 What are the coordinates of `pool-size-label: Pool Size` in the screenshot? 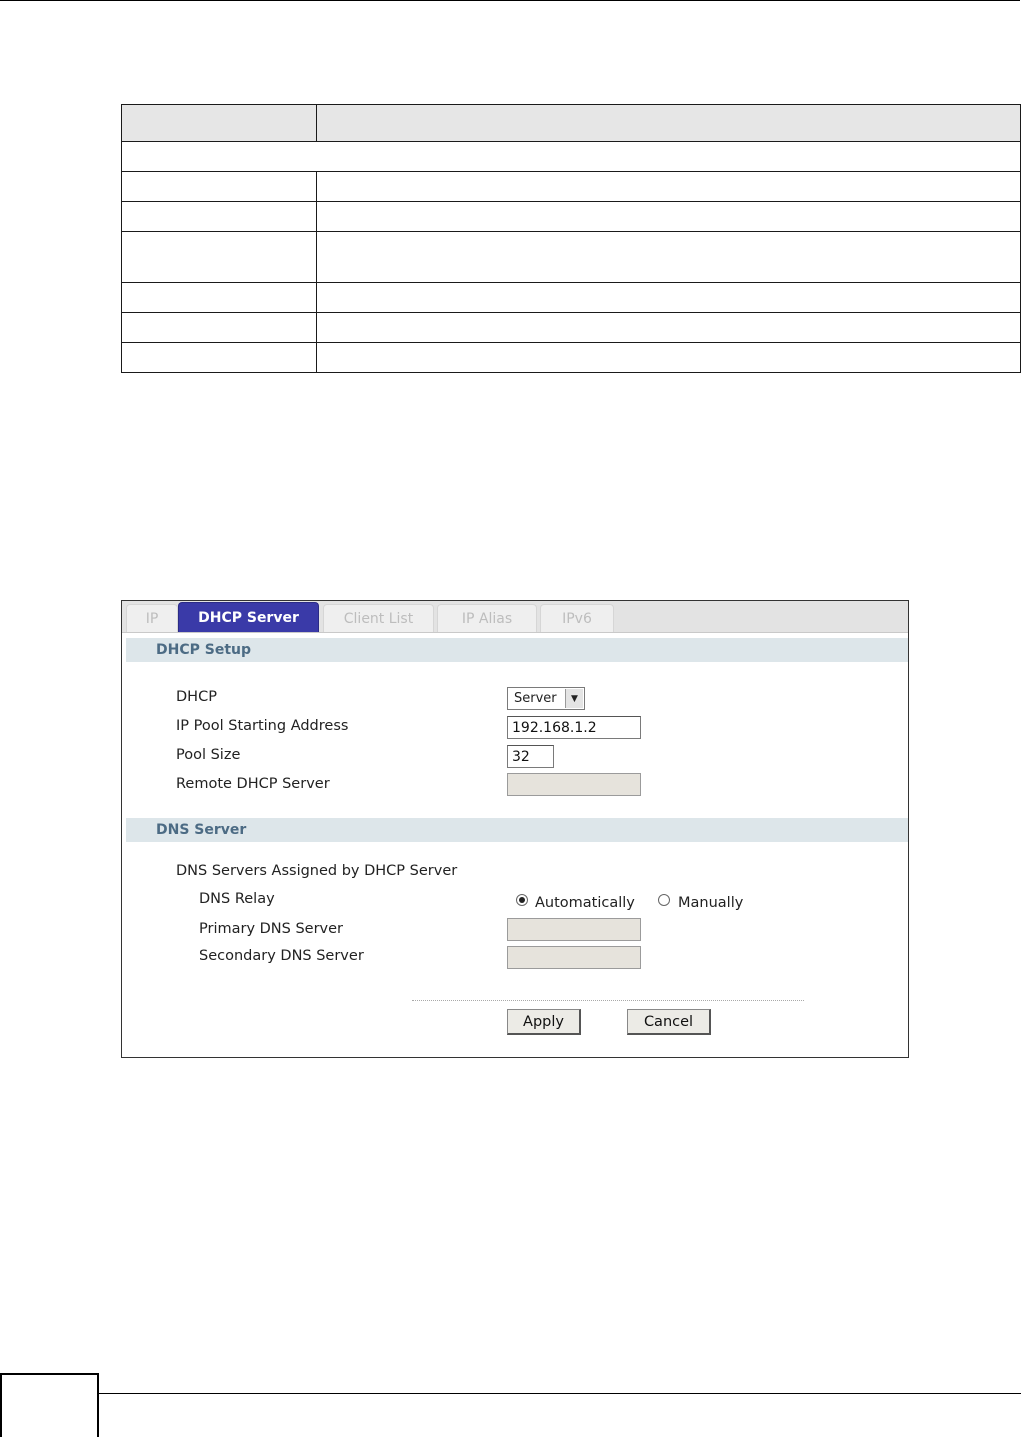 It's located at (208, 755).